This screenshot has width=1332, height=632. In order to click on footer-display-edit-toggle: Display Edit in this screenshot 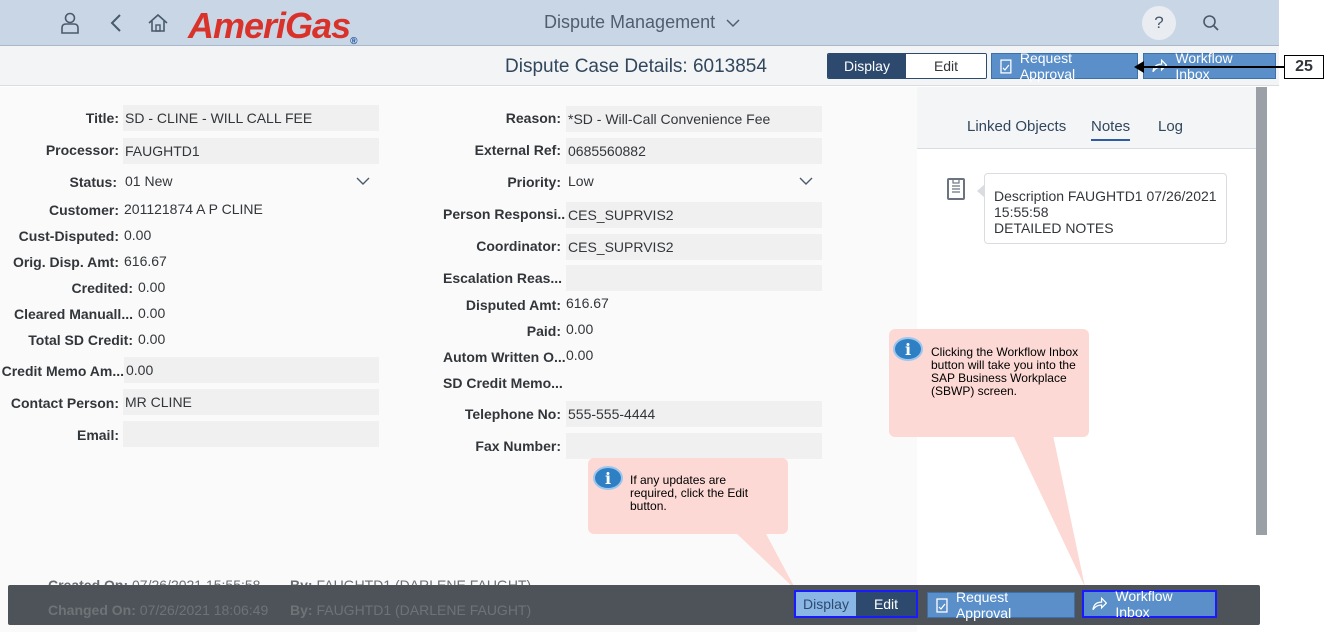, I will do `click(856, 604)`.